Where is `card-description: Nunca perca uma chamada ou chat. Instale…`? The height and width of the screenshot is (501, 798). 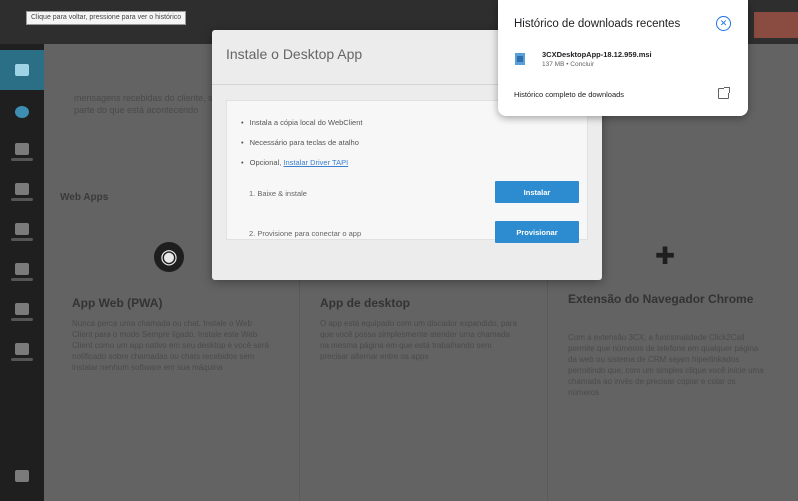 card-description: Nunca perca uma chamada ou chat. Instale… is located at coordinates (170, 345).